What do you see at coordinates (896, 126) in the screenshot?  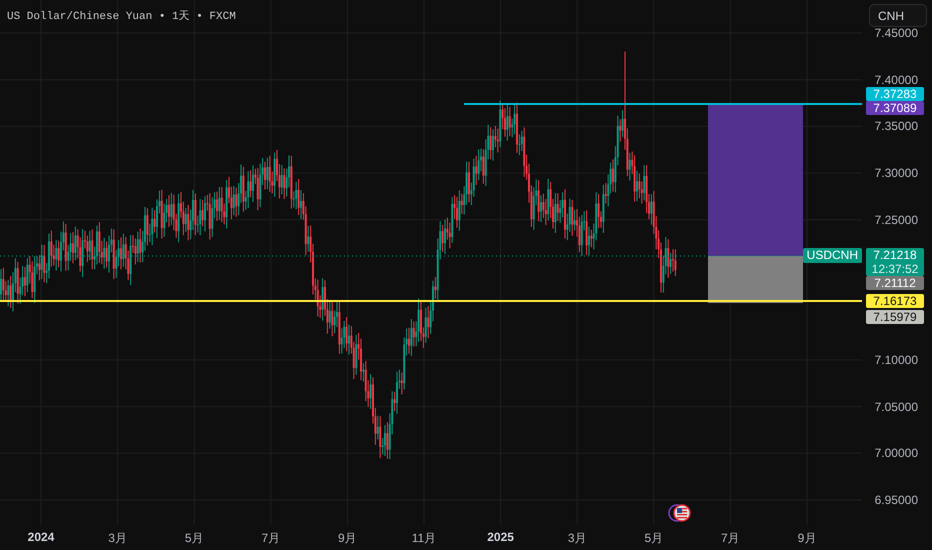 I see `price-tick-label: 7.35000` at bounding box center [896, 126].